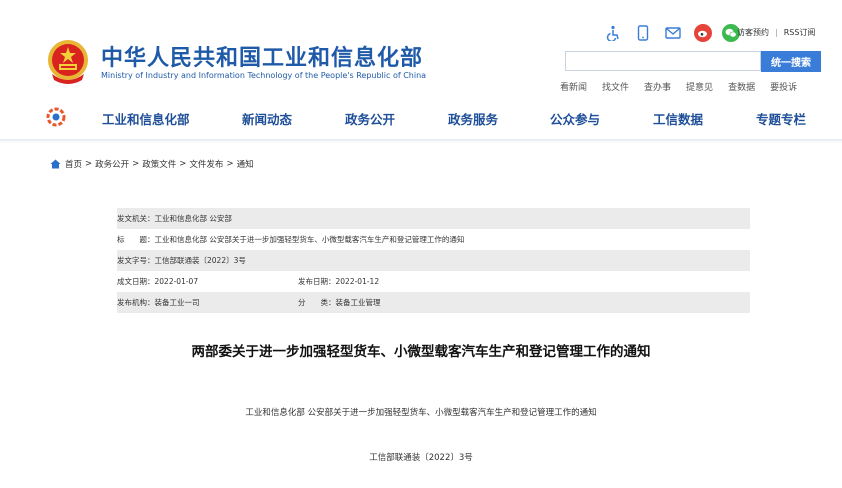 The image size is (842, 488). I want to click on site-title: 中华人民共和国工业和信息化部, so click(262, 56).